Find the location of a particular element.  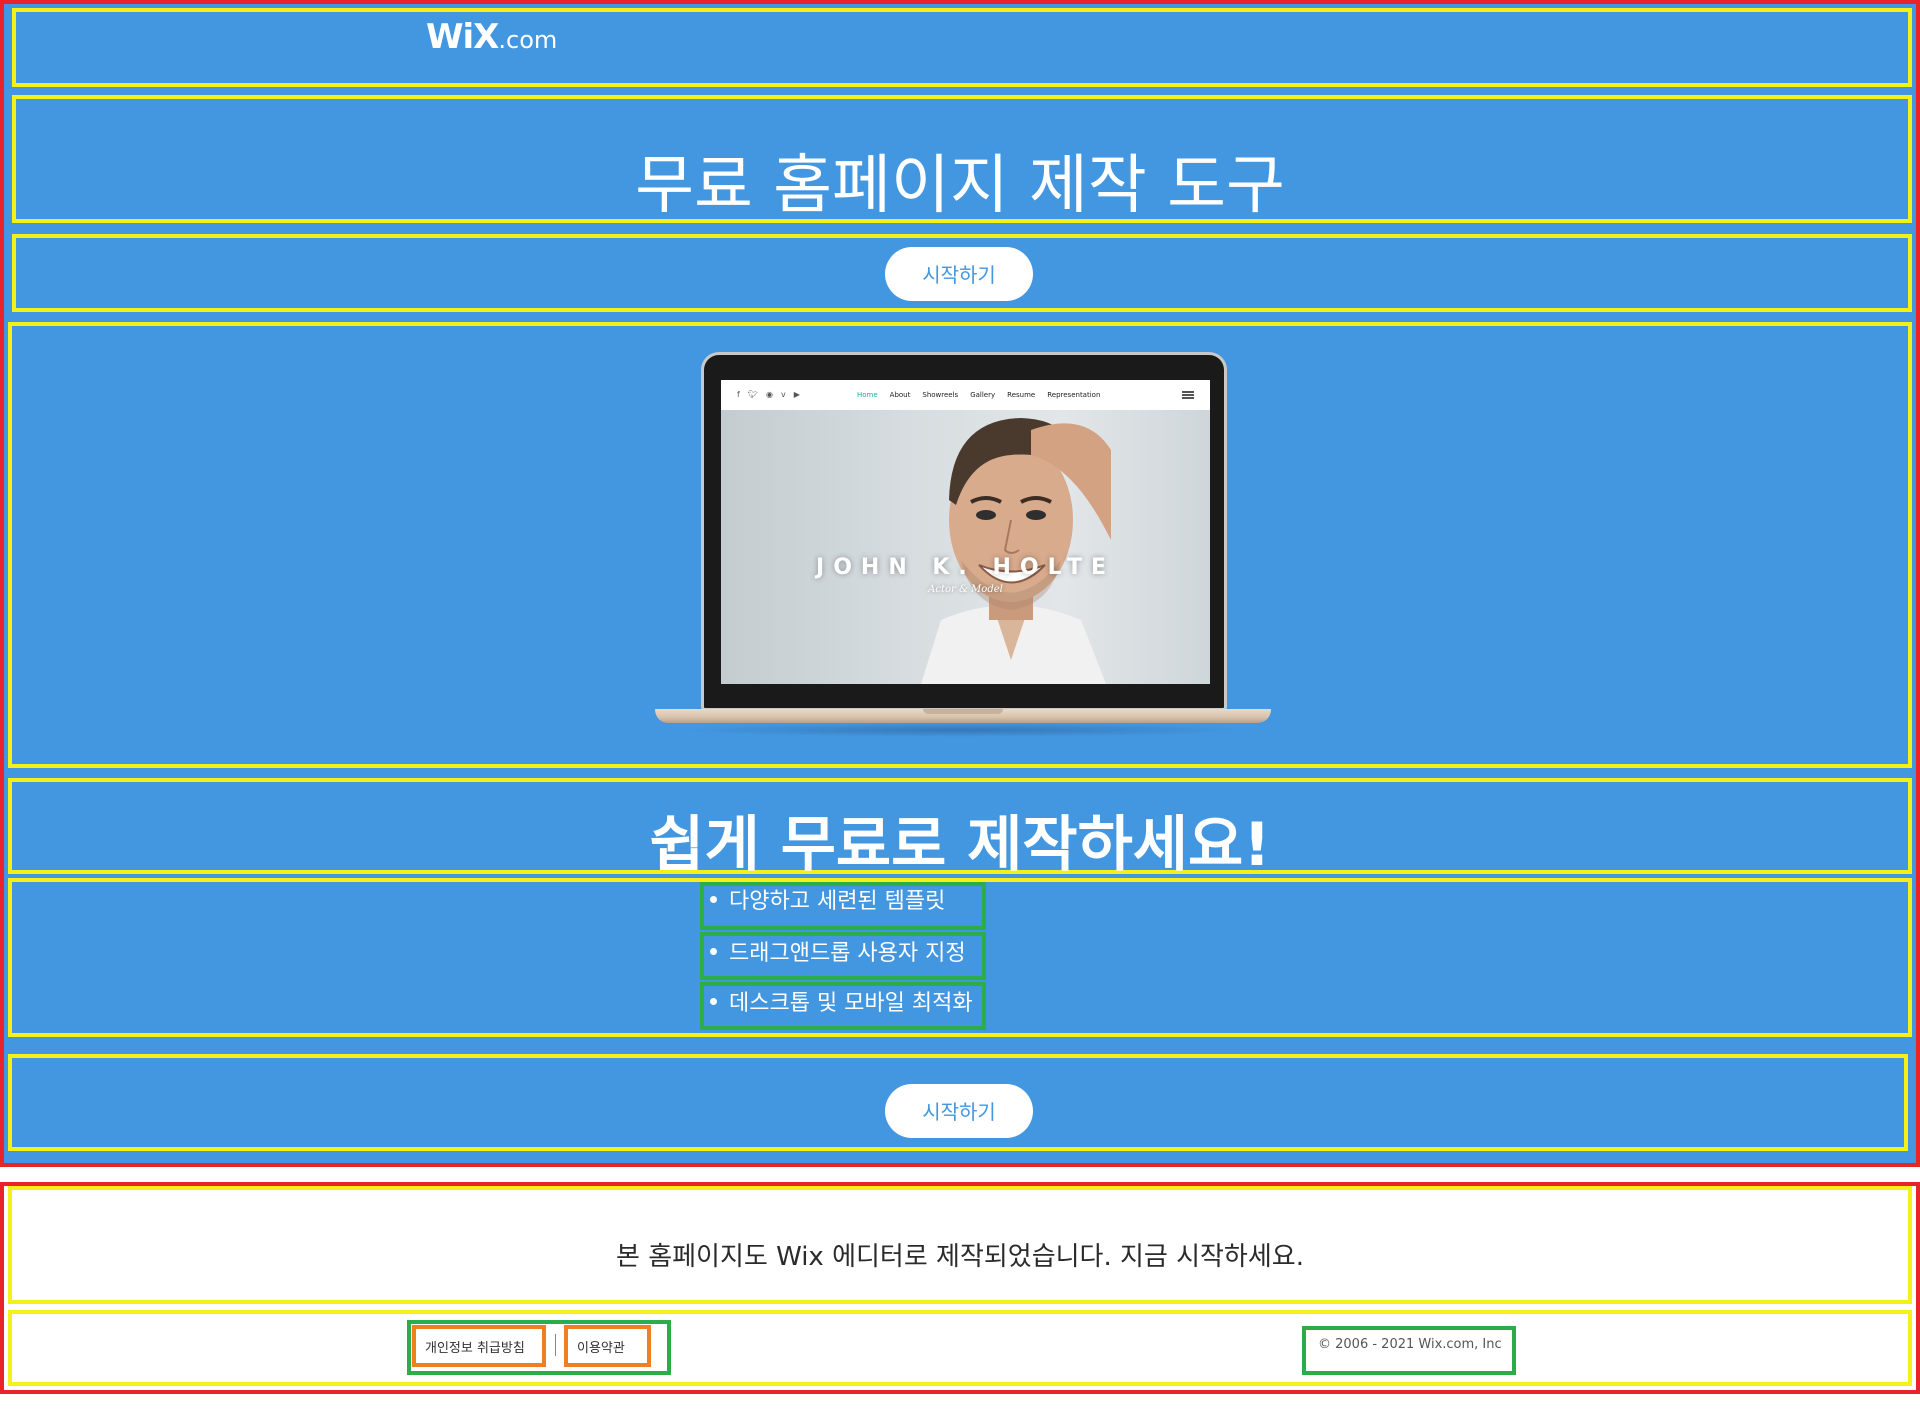

terms-of-use-link: 이용약관 is located at coordinates (601, 1346).